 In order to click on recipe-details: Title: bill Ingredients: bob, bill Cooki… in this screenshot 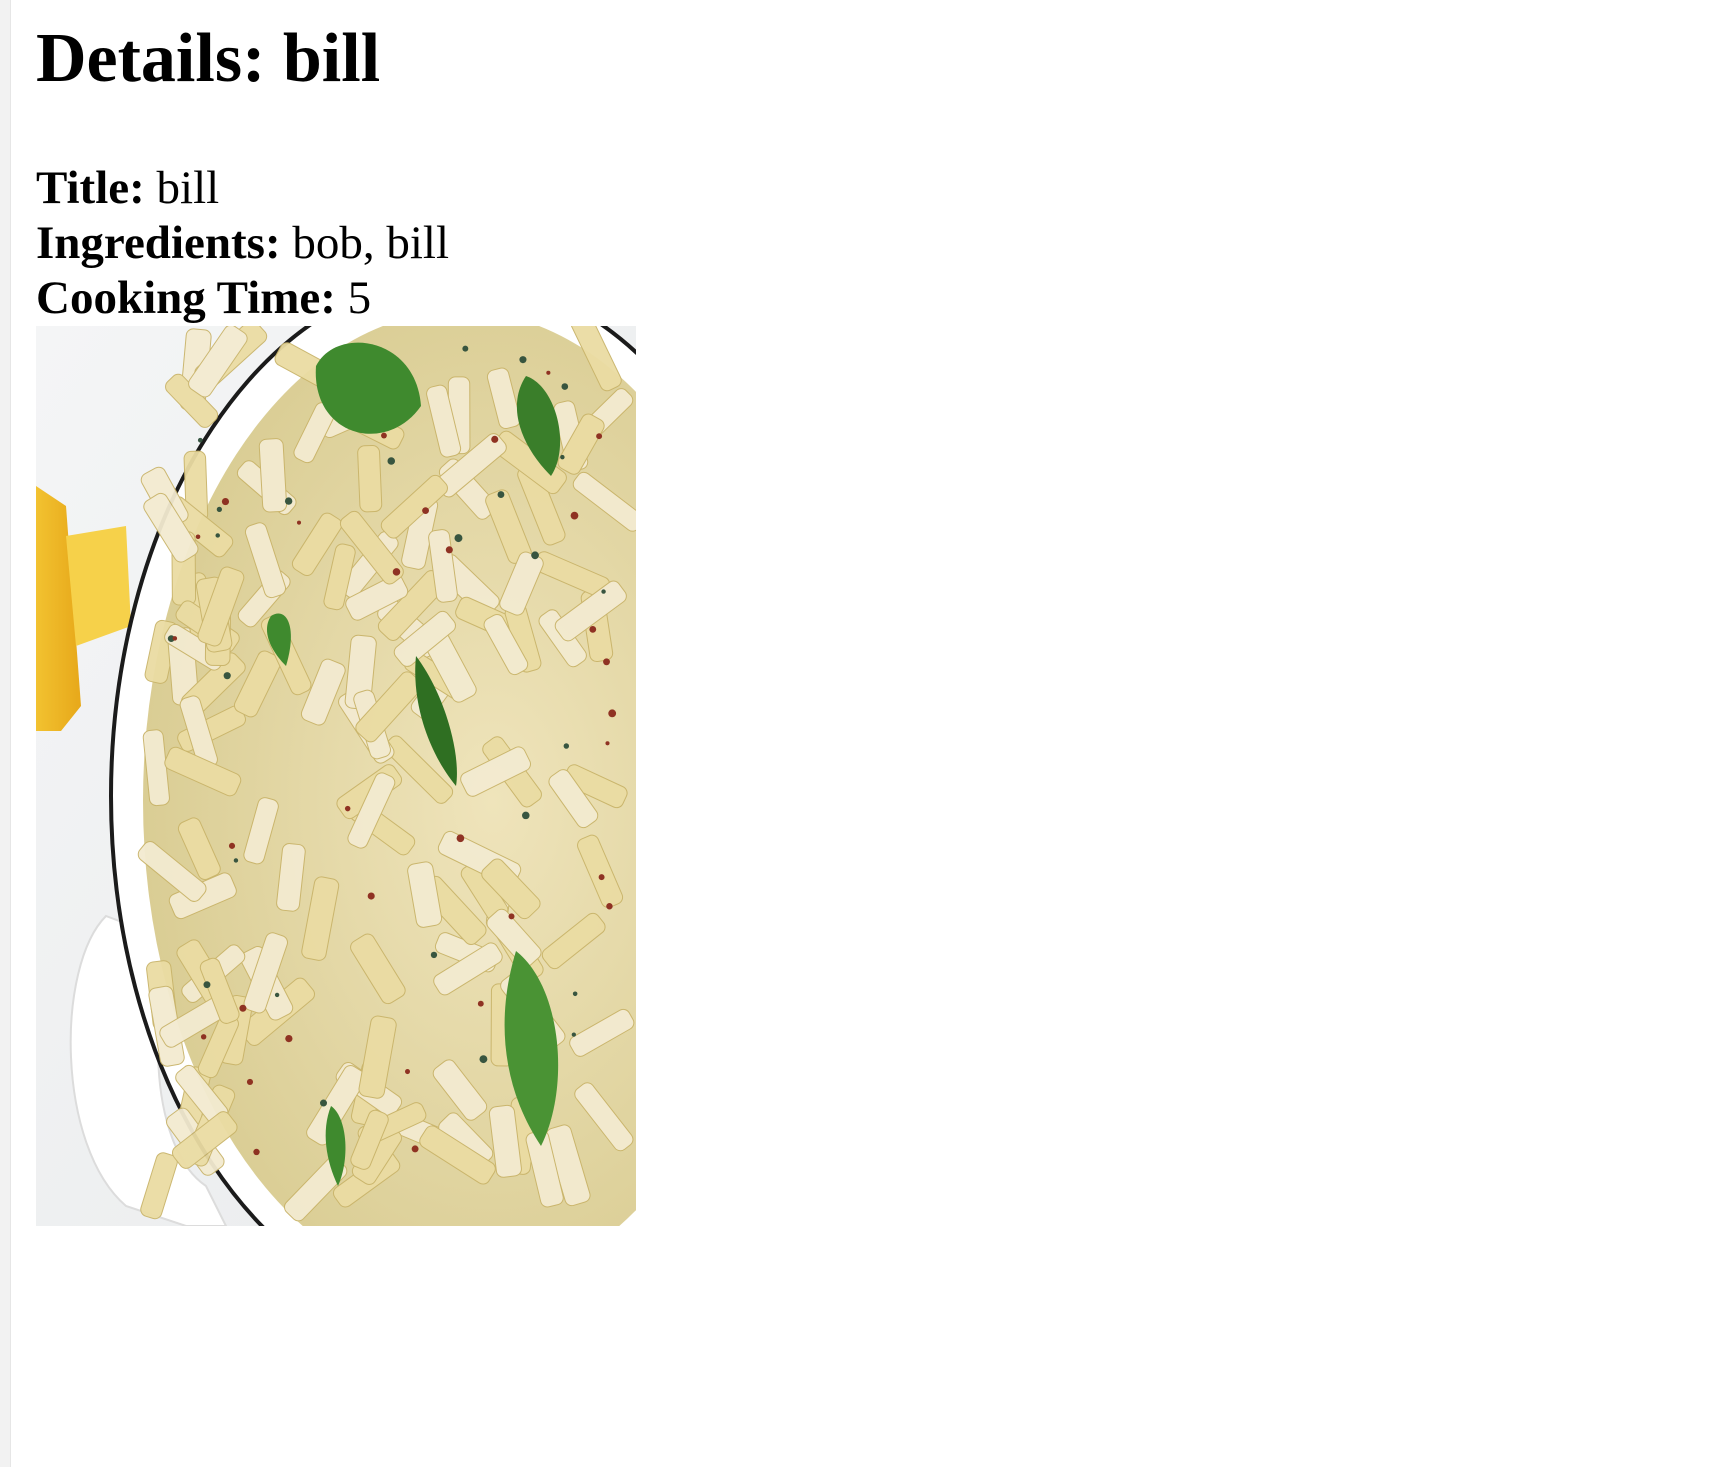, I will do `click(873, 243)`.